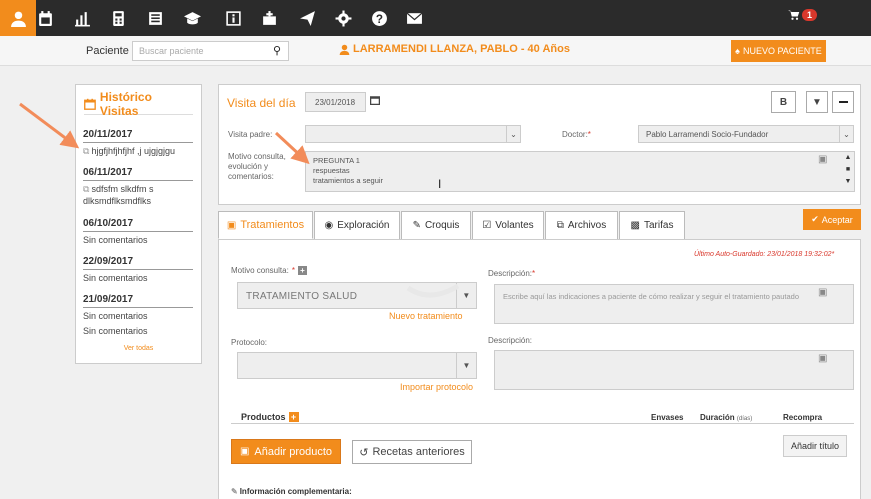 The height and width of the screenshot is (499, 871). I want to click on protocol-select: ▼, so click(357, 365).